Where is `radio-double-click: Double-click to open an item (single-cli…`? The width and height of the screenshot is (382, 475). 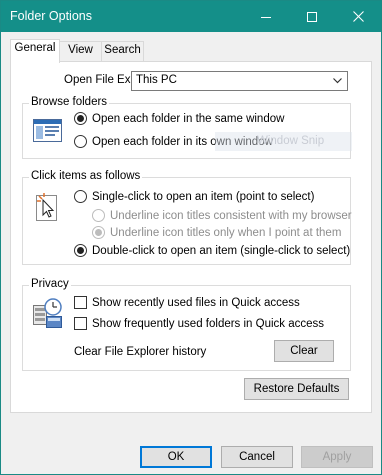
radio-double-click: Double-click to open an item (single-cli… is located at coordinates (212, 250).